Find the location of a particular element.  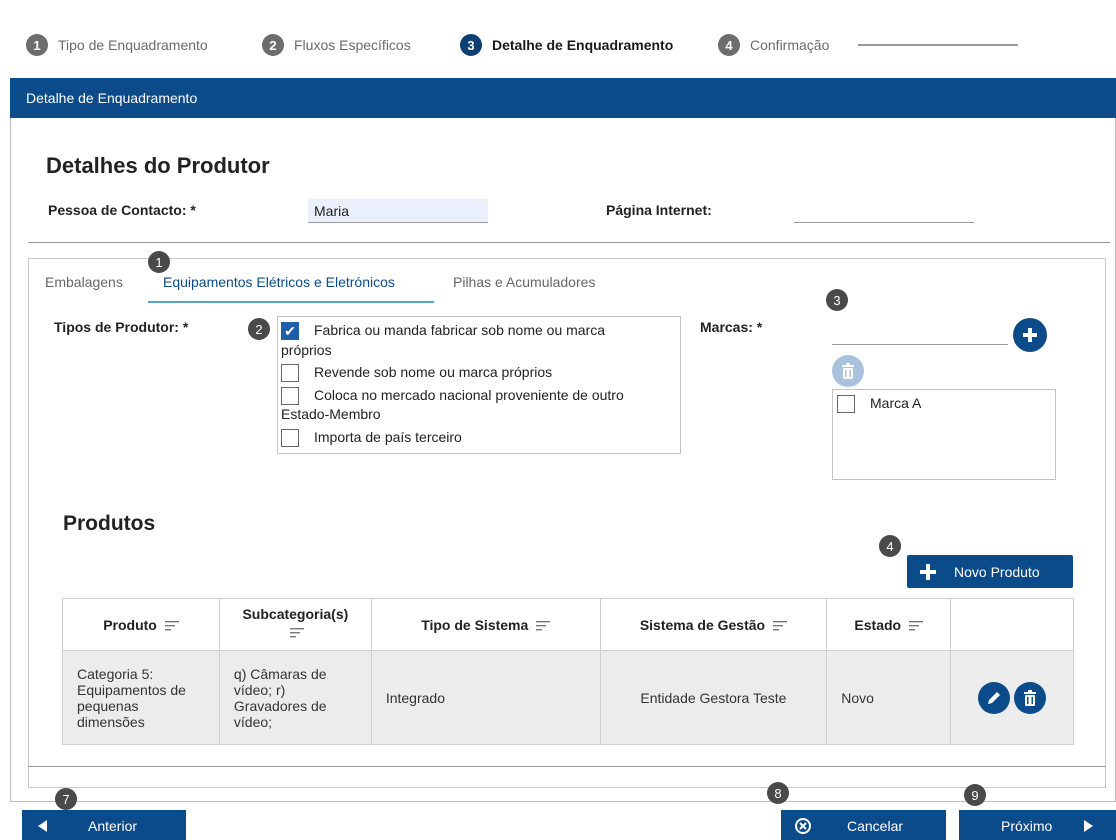

producer-type-label-3b: Estado-Membro is located at coordinates (331, 414).